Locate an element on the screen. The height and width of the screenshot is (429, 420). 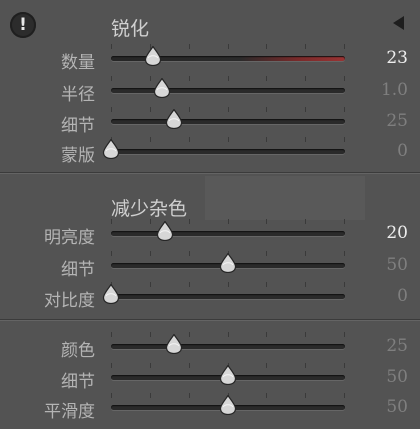
triangle-left-icon is located at coordinates (398, 23).